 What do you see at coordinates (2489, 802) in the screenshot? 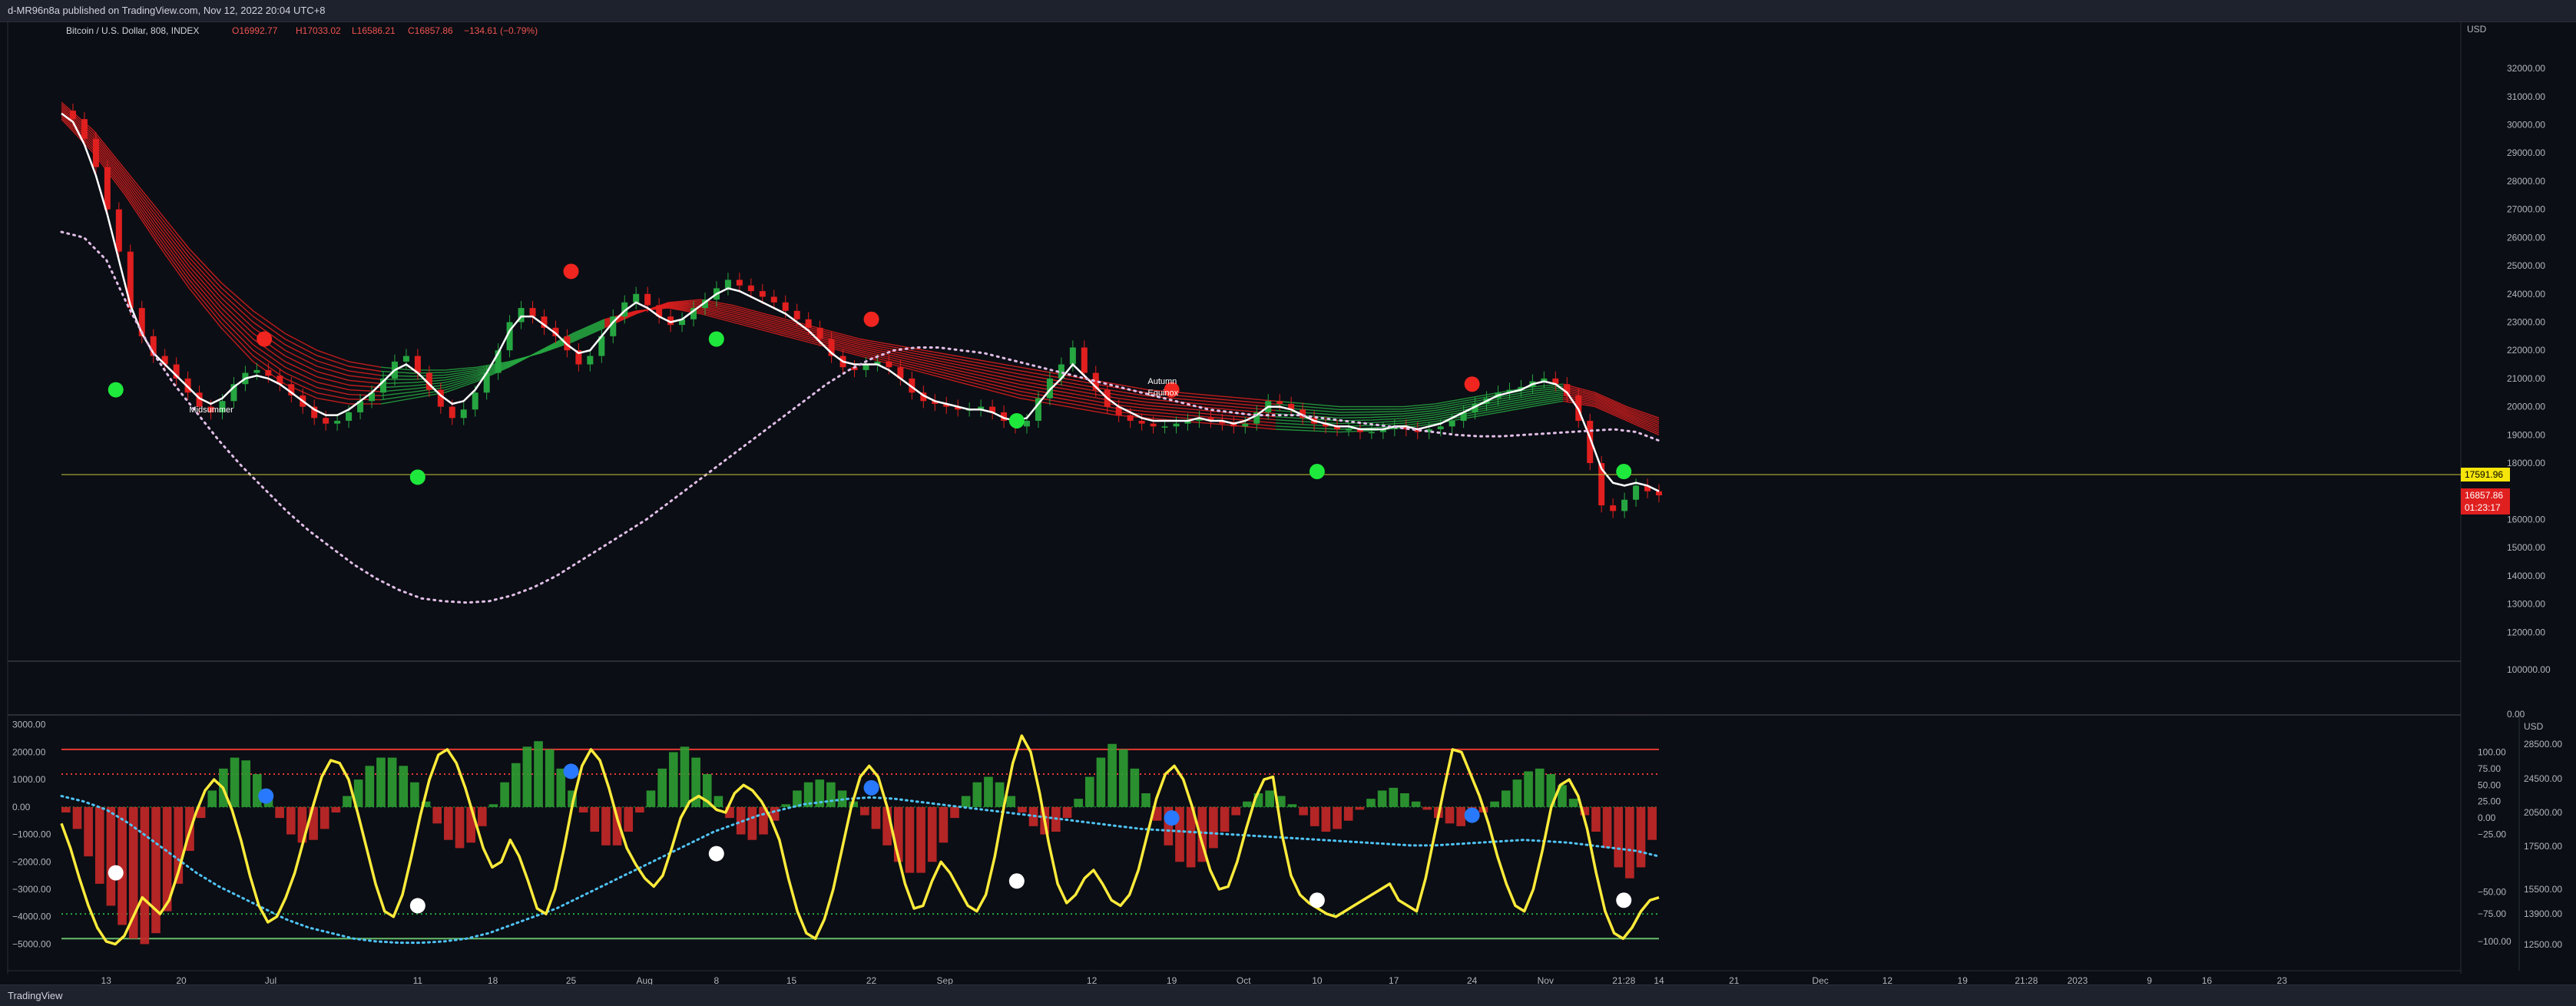
I see `oscillator-right-tick: 25.00` at bounding box center [2489, 802].